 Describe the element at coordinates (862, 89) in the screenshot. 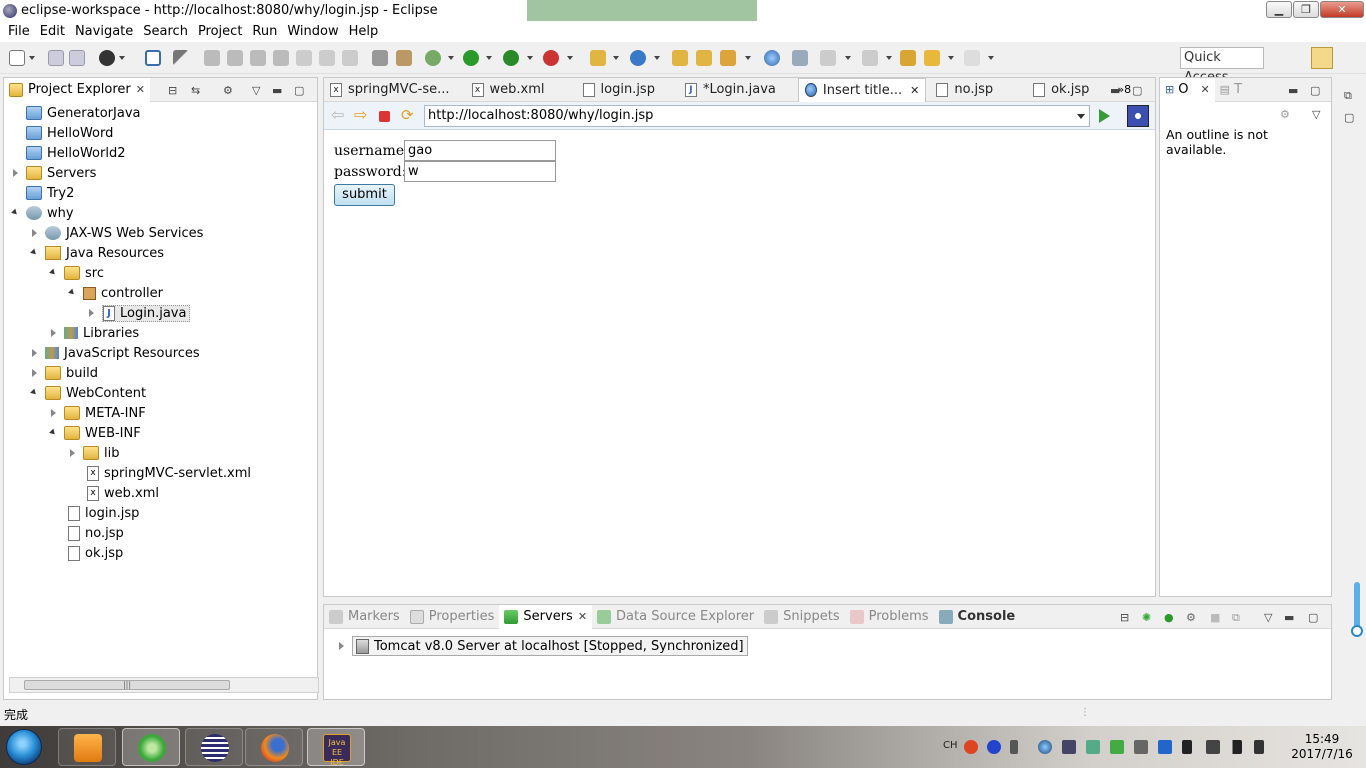

I see `tab-insert-title: Insert title... ✕` at that location.